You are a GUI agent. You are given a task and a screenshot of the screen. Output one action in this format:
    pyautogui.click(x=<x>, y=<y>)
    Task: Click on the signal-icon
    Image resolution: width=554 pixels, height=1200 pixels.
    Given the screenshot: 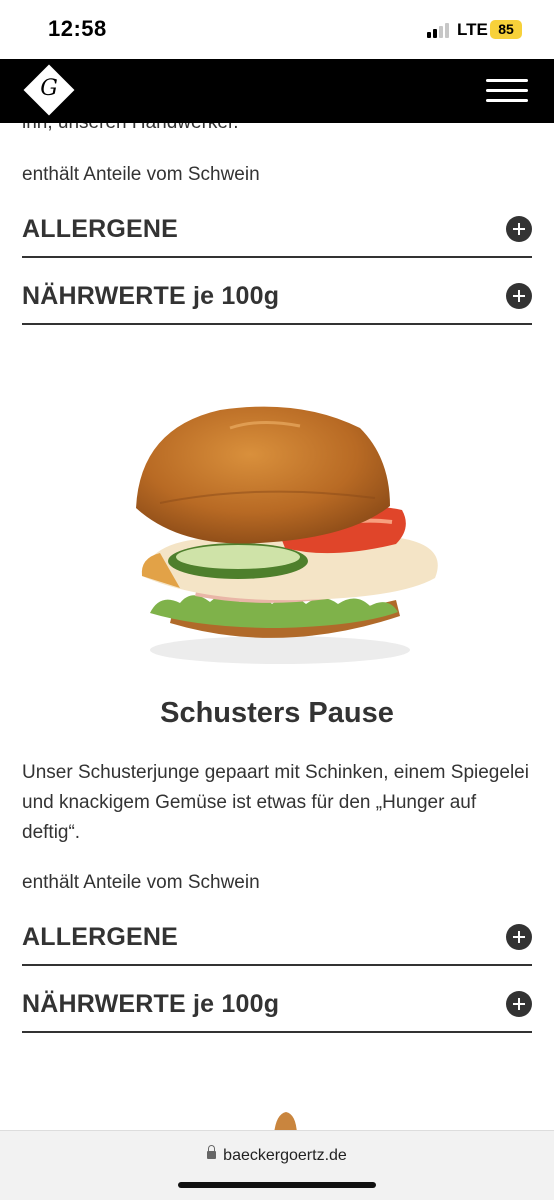 What is the action you would take?
    pyautogui.click(x=439, y=30)
    